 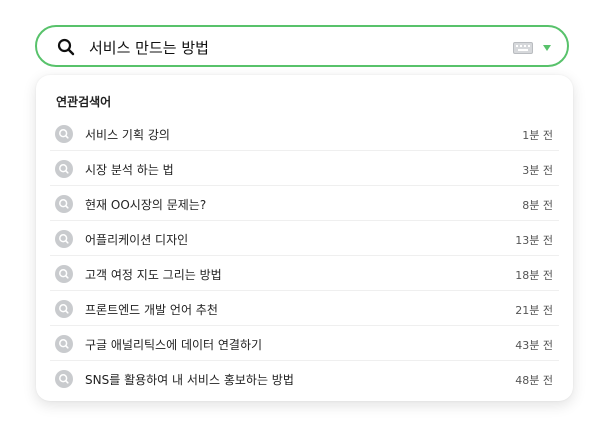 I want to click on suggestion-item: 구글 애널리틱스에 데이터 연결하기 43분 전, so click(x=304, y=343).